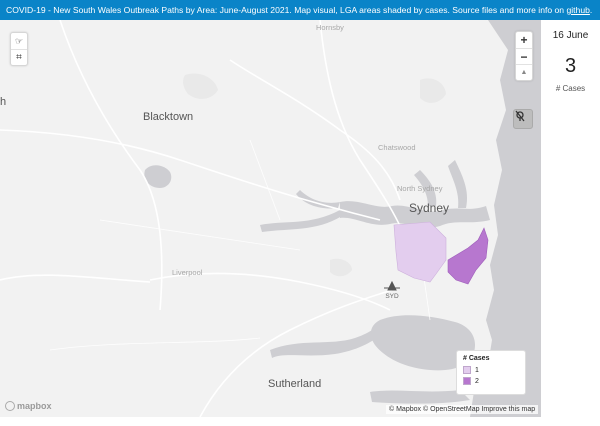  Describe the element at coordinates (570, 218) in the screenshot. I see `stats-panel: 16 June 3 # Cases` at that location.